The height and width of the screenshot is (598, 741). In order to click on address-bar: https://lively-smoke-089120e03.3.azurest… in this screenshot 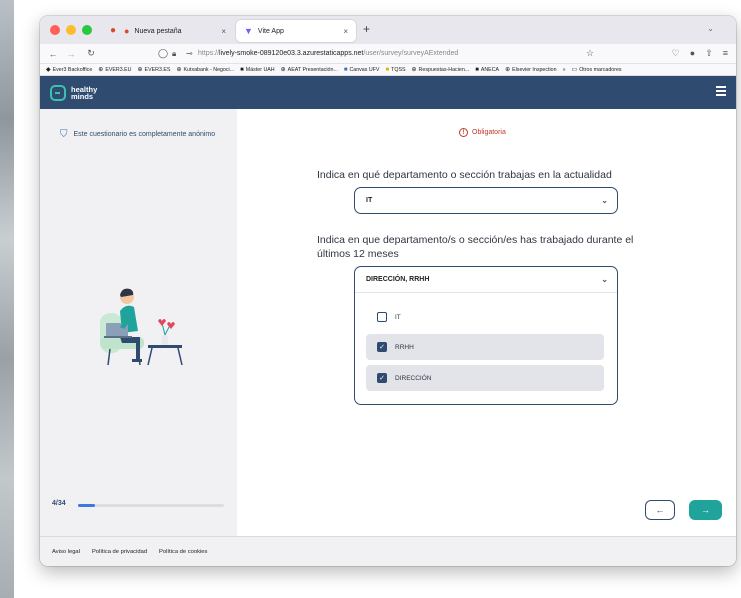, I will do `click(328, 53)`.